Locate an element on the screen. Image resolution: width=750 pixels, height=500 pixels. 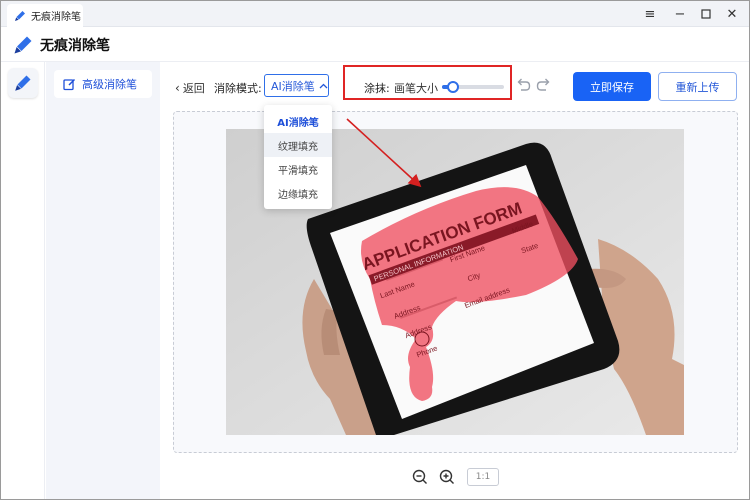
erase-mode-value: AI消除笔 is located at coordinates (293, 86).